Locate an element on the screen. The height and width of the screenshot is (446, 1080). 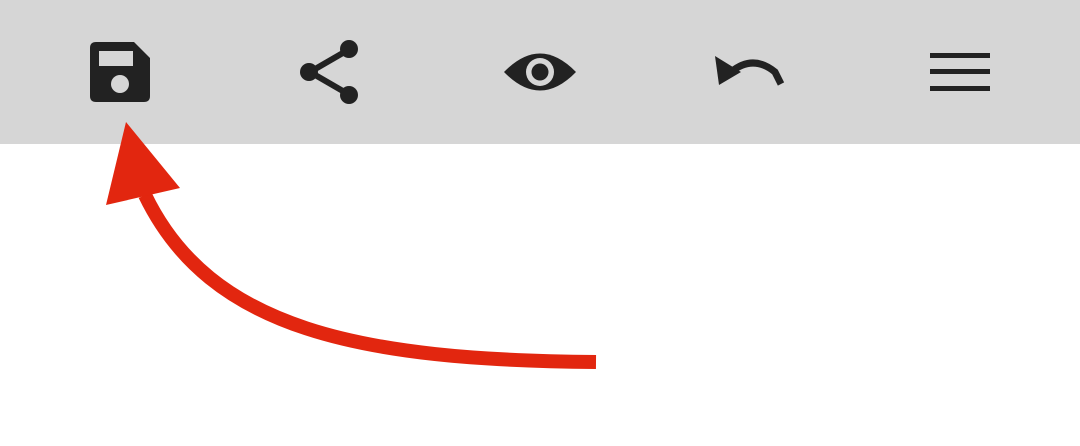
hamburger-menu-icon is located at coordinates (960, 72).